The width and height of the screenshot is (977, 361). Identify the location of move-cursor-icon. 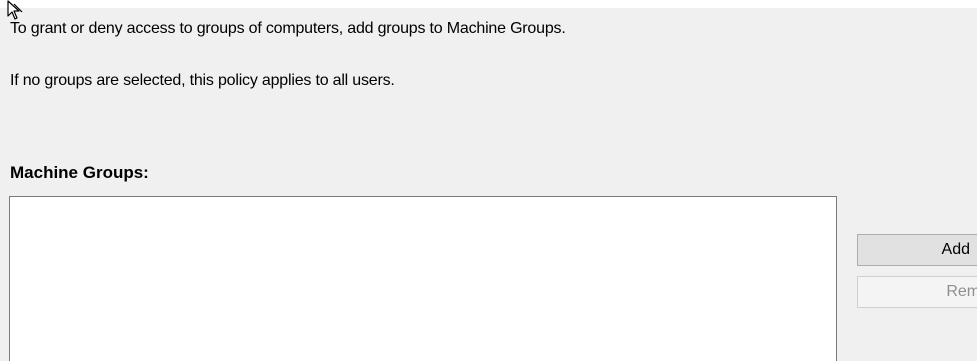
(15, 10).